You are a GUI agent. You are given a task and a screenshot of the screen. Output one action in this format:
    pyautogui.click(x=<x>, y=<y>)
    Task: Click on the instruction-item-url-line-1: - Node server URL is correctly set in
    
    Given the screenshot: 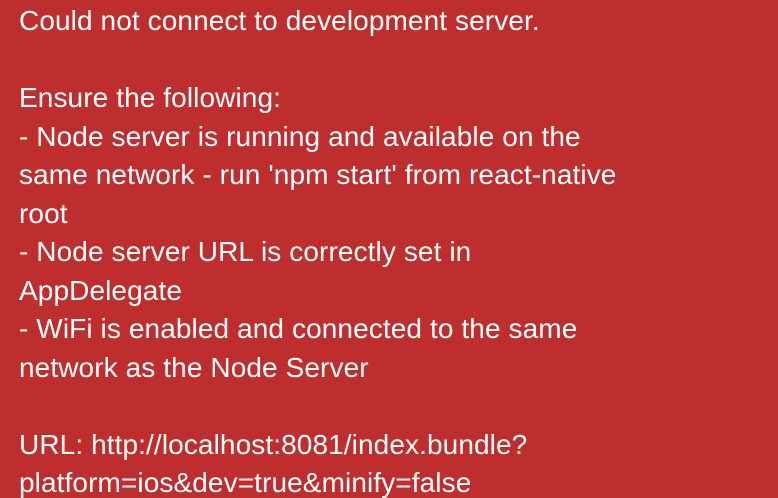 What is the action you would take?
    pyautogui.click(x=245, y=251)
    